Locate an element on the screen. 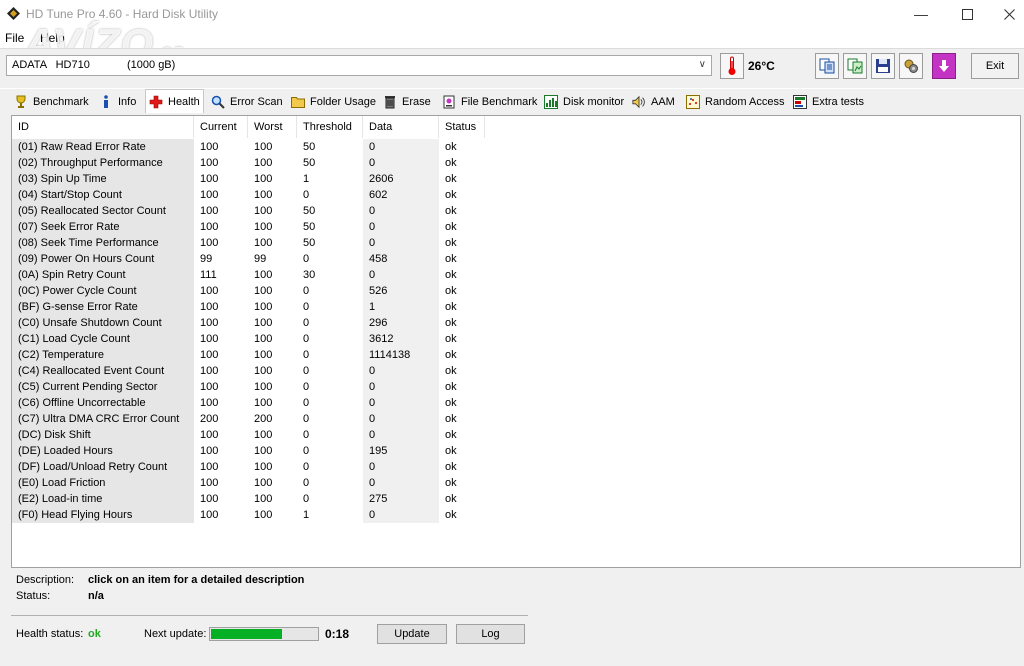 The height and width of the screenshot is (666, 1024). cell-worst: 100 is located at coordinates (263, 387).